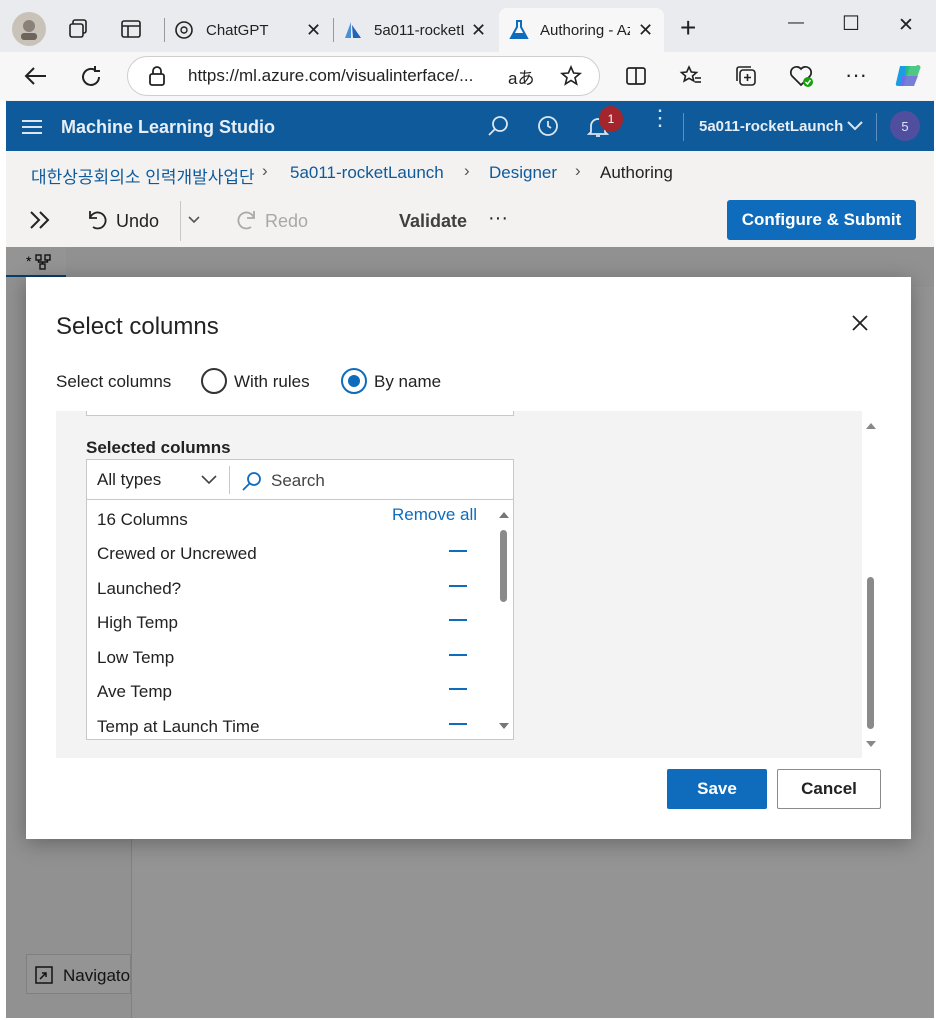  What do you see at coordinates (688, 28) in the screenshot?
I see `new-tab-button: +` at bounding box center [688, 28].